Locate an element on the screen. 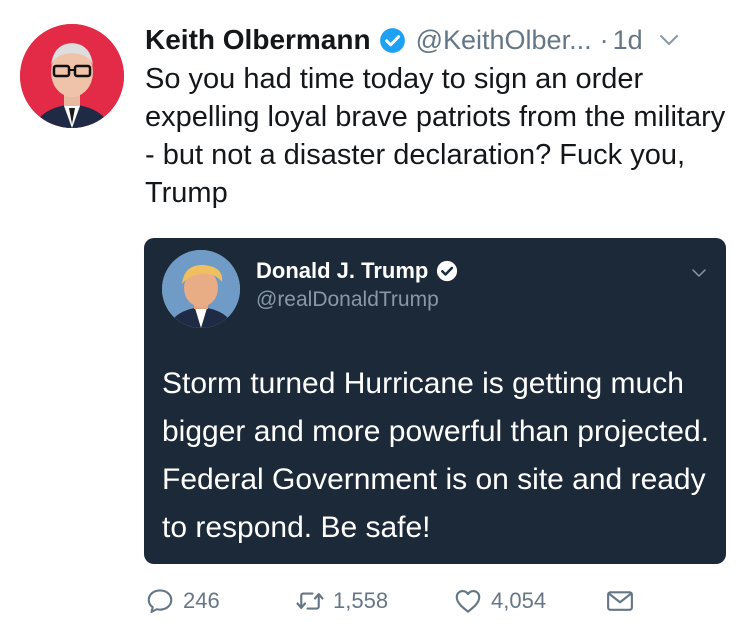 The width and height of the screenshot is (750, 633). heart-icon is located at coordinates (468, 601).